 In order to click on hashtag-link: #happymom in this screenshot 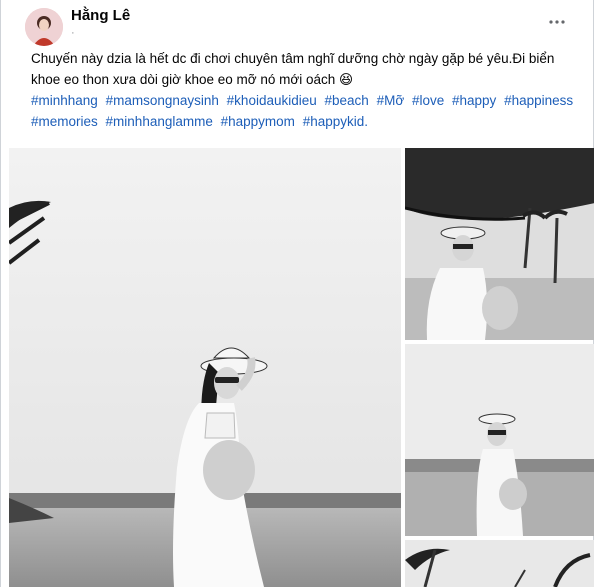, I will do `click(258, 121)`.